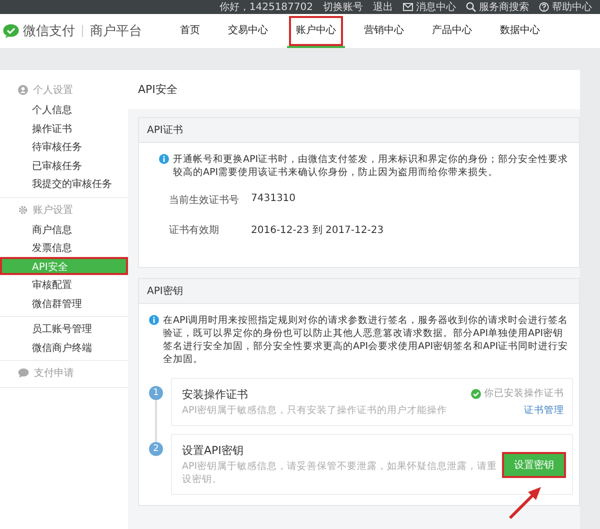  I want to click on sidebar-item: 个人信息, so click(64, 109).